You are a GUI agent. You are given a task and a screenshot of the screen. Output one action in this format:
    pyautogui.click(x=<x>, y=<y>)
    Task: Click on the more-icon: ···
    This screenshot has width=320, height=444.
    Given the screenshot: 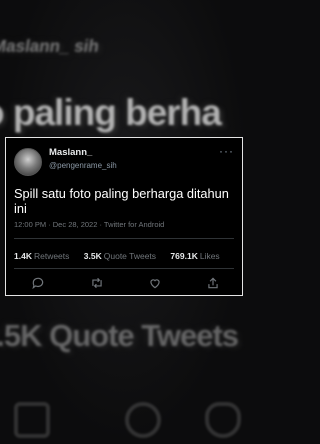 What is the action you would take?
    pyautogui.click(x=226, y=151)
    